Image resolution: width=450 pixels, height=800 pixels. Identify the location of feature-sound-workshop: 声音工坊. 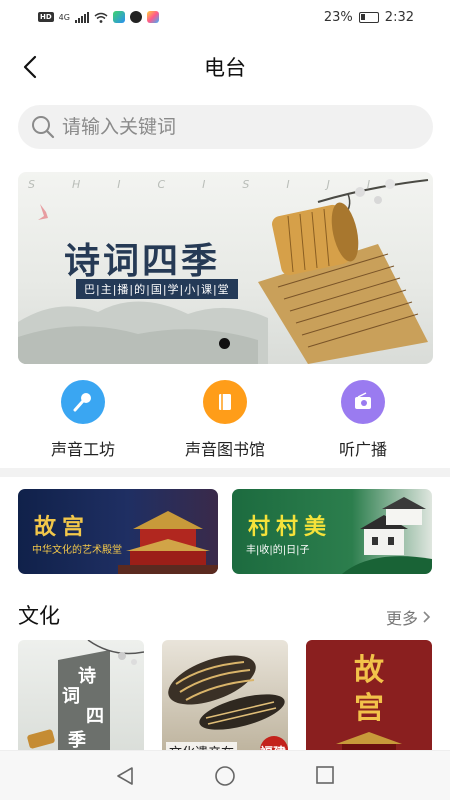
(83, 420).